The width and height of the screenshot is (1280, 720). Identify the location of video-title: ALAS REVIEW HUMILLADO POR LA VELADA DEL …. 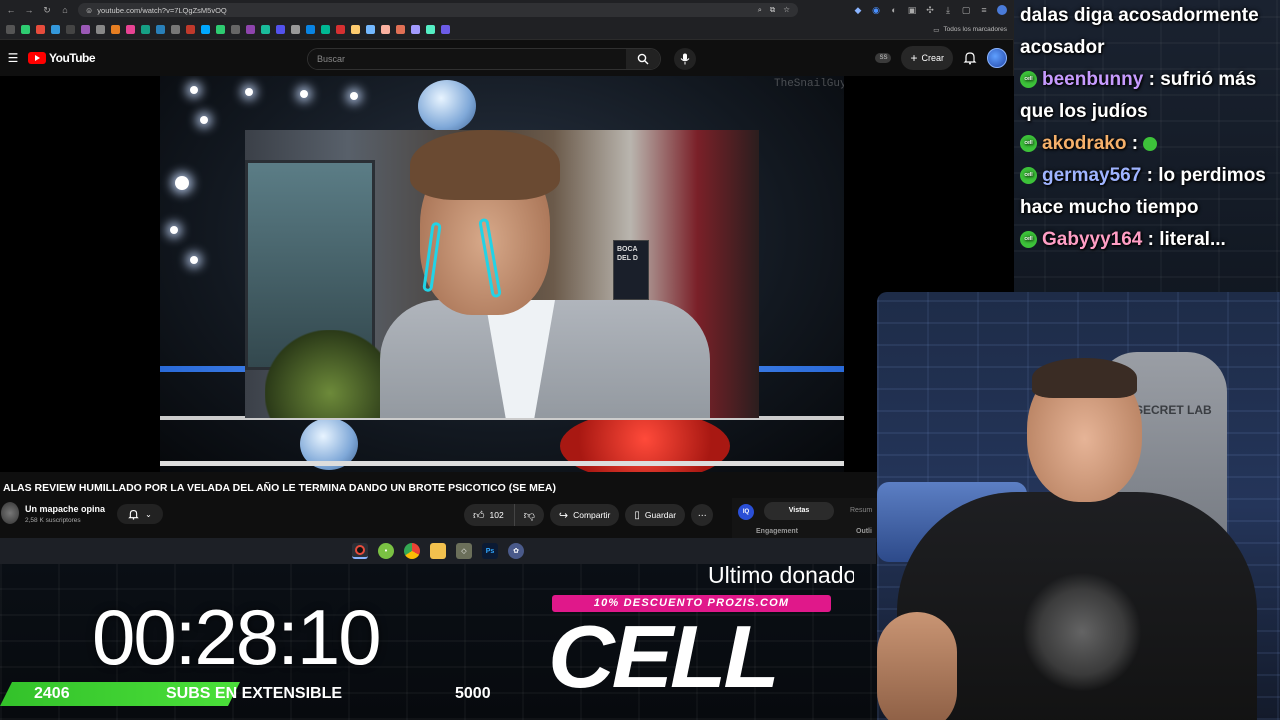
(280, 488).